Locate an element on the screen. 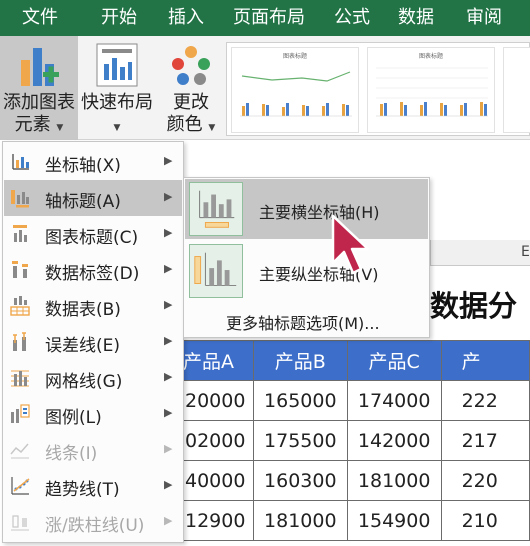  menu-item-lines: 线条(I) ▶ is located at coordinates (93, 450).